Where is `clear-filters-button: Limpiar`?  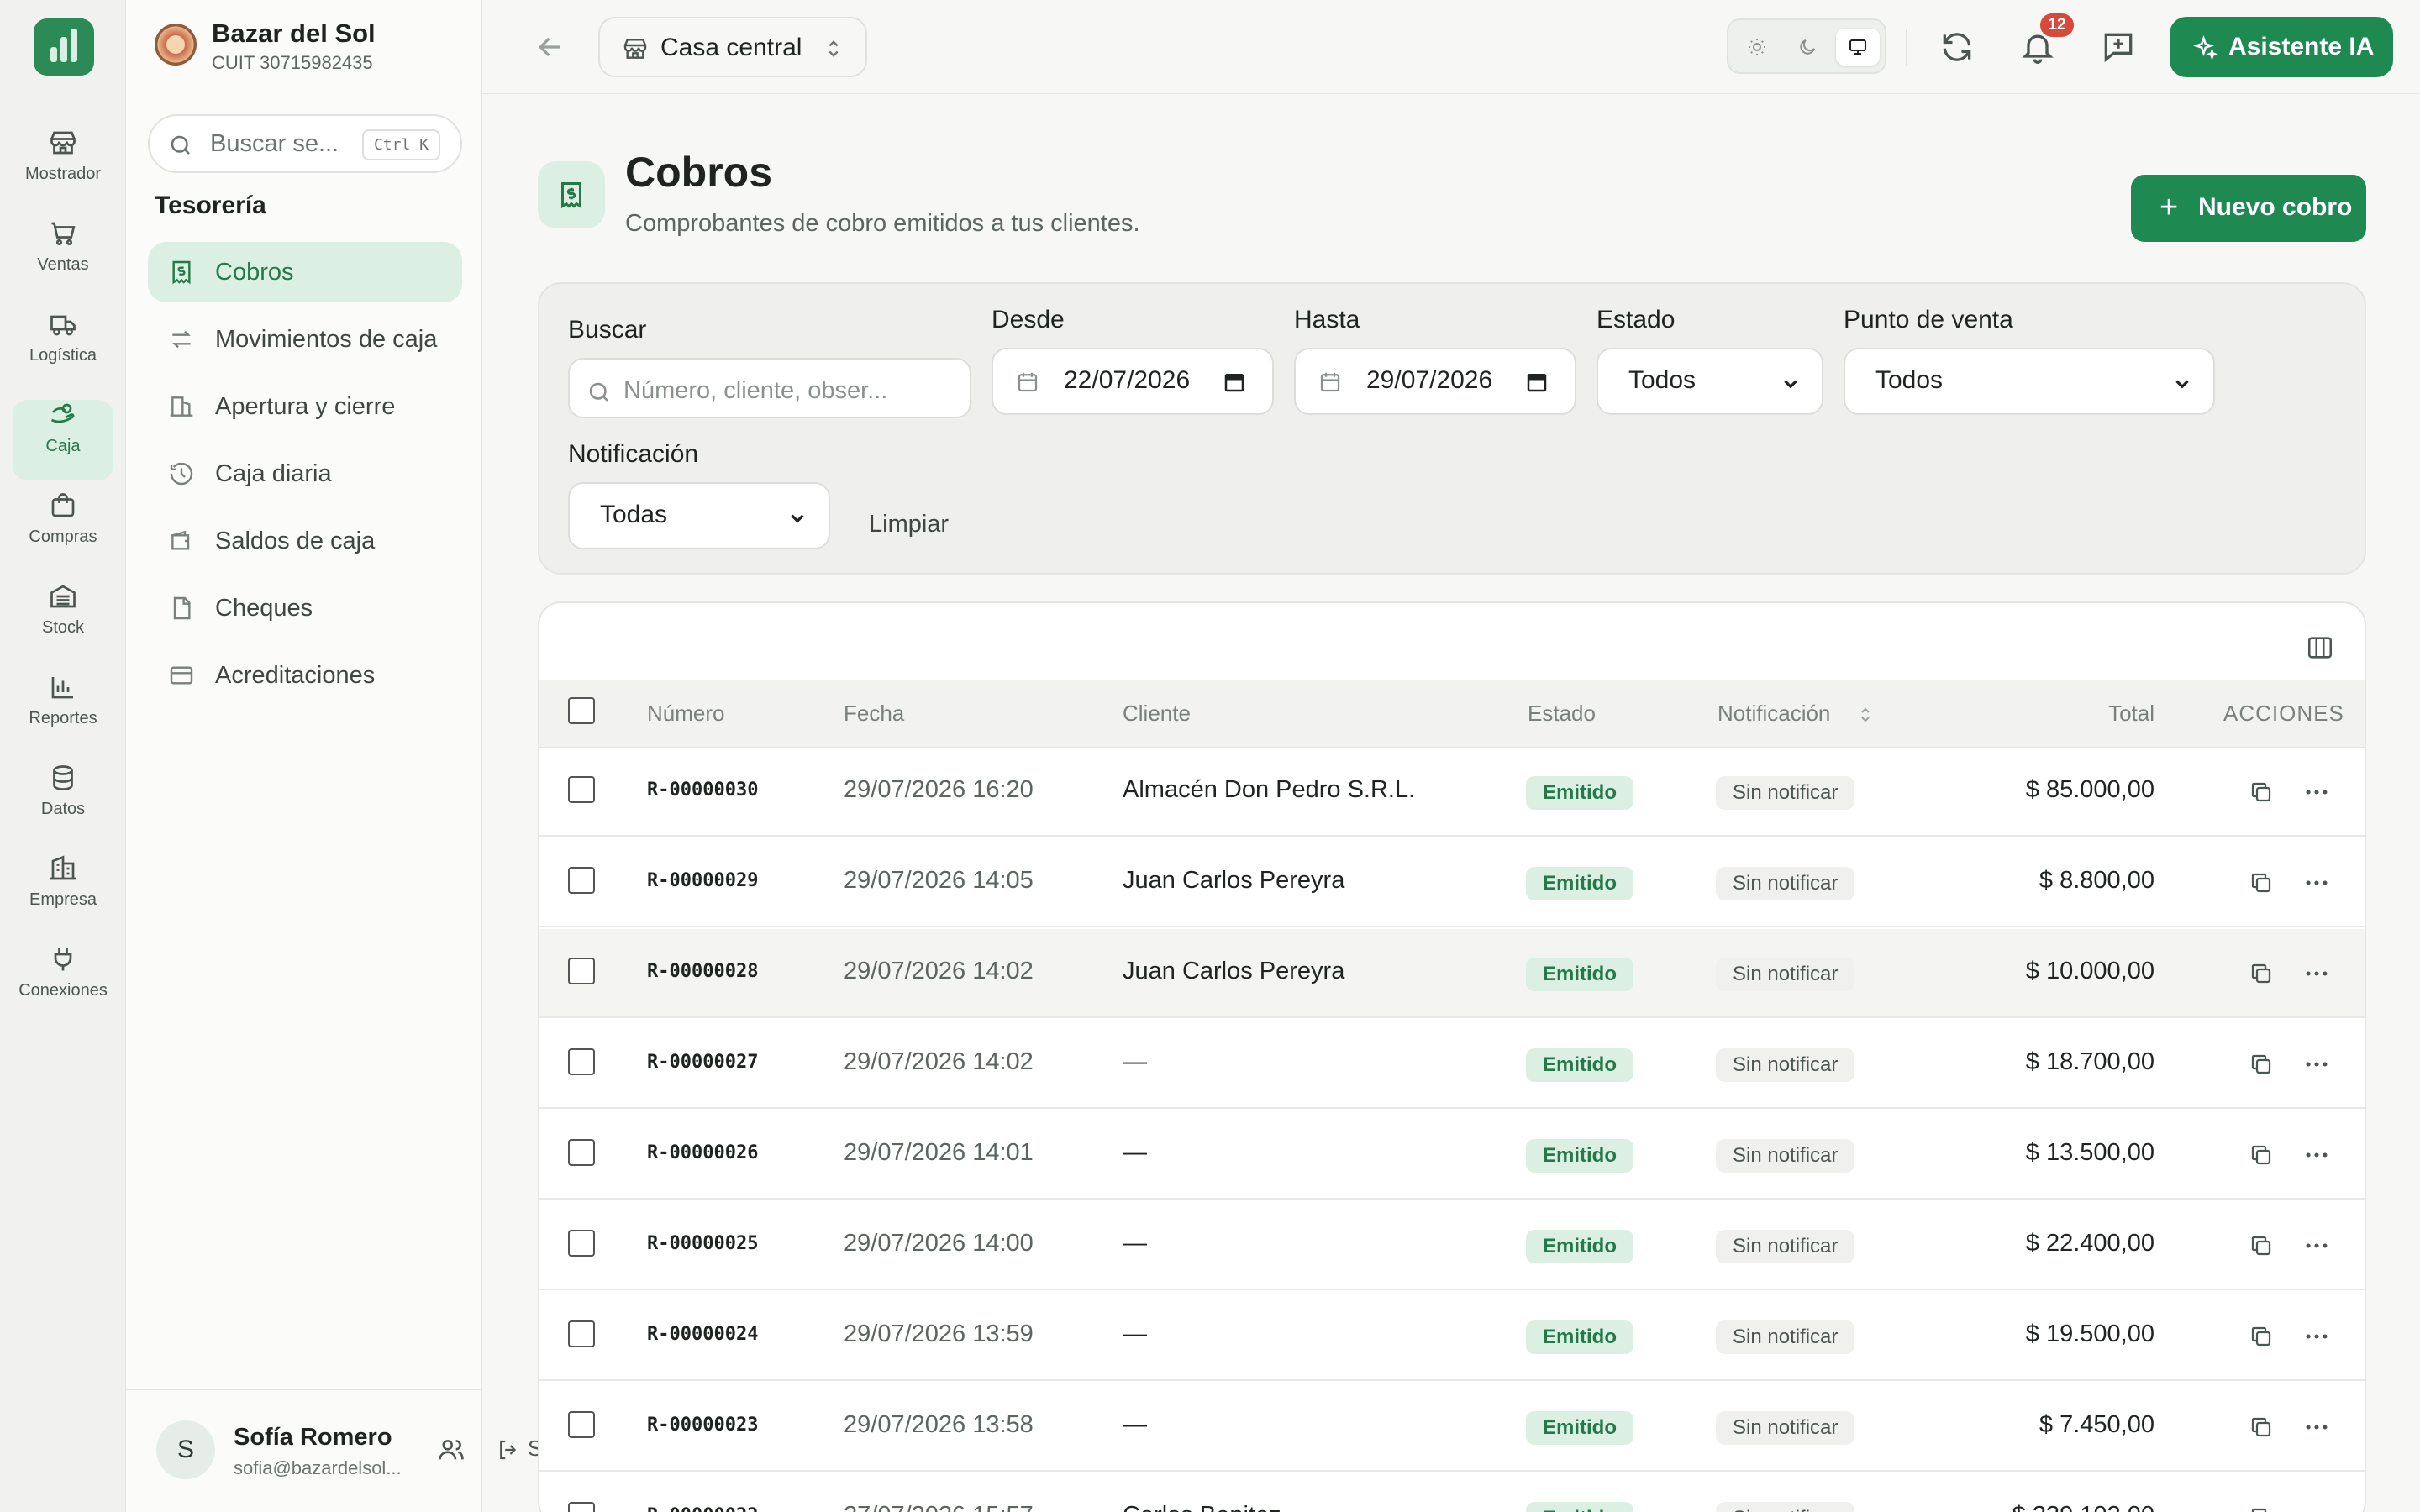 clear-filters-button: Limpiar is located at coordinates (909, 524).